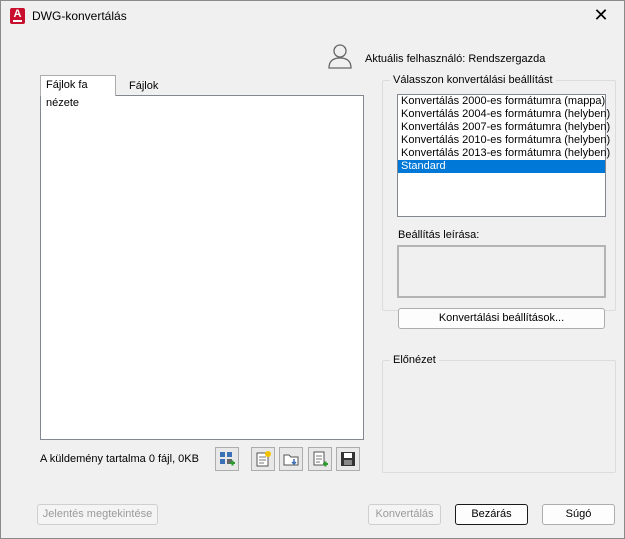 The image size is (625, 539). What do you see at coordinates (414, 360) in the screenshot?
I see `preview-label: Előnézet` at bounding box center [414, 360].